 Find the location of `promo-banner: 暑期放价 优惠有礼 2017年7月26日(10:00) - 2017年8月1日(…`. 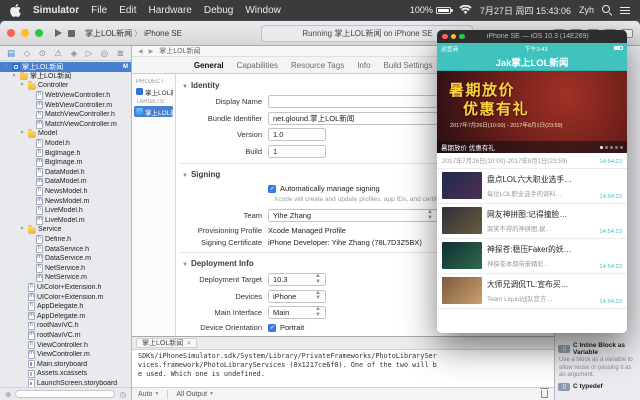

promo-banner: 暑期放价 优惠有礼 2017年7月26日(10:00) - 2017年8月1日(… is located at coordinates (532, 112).